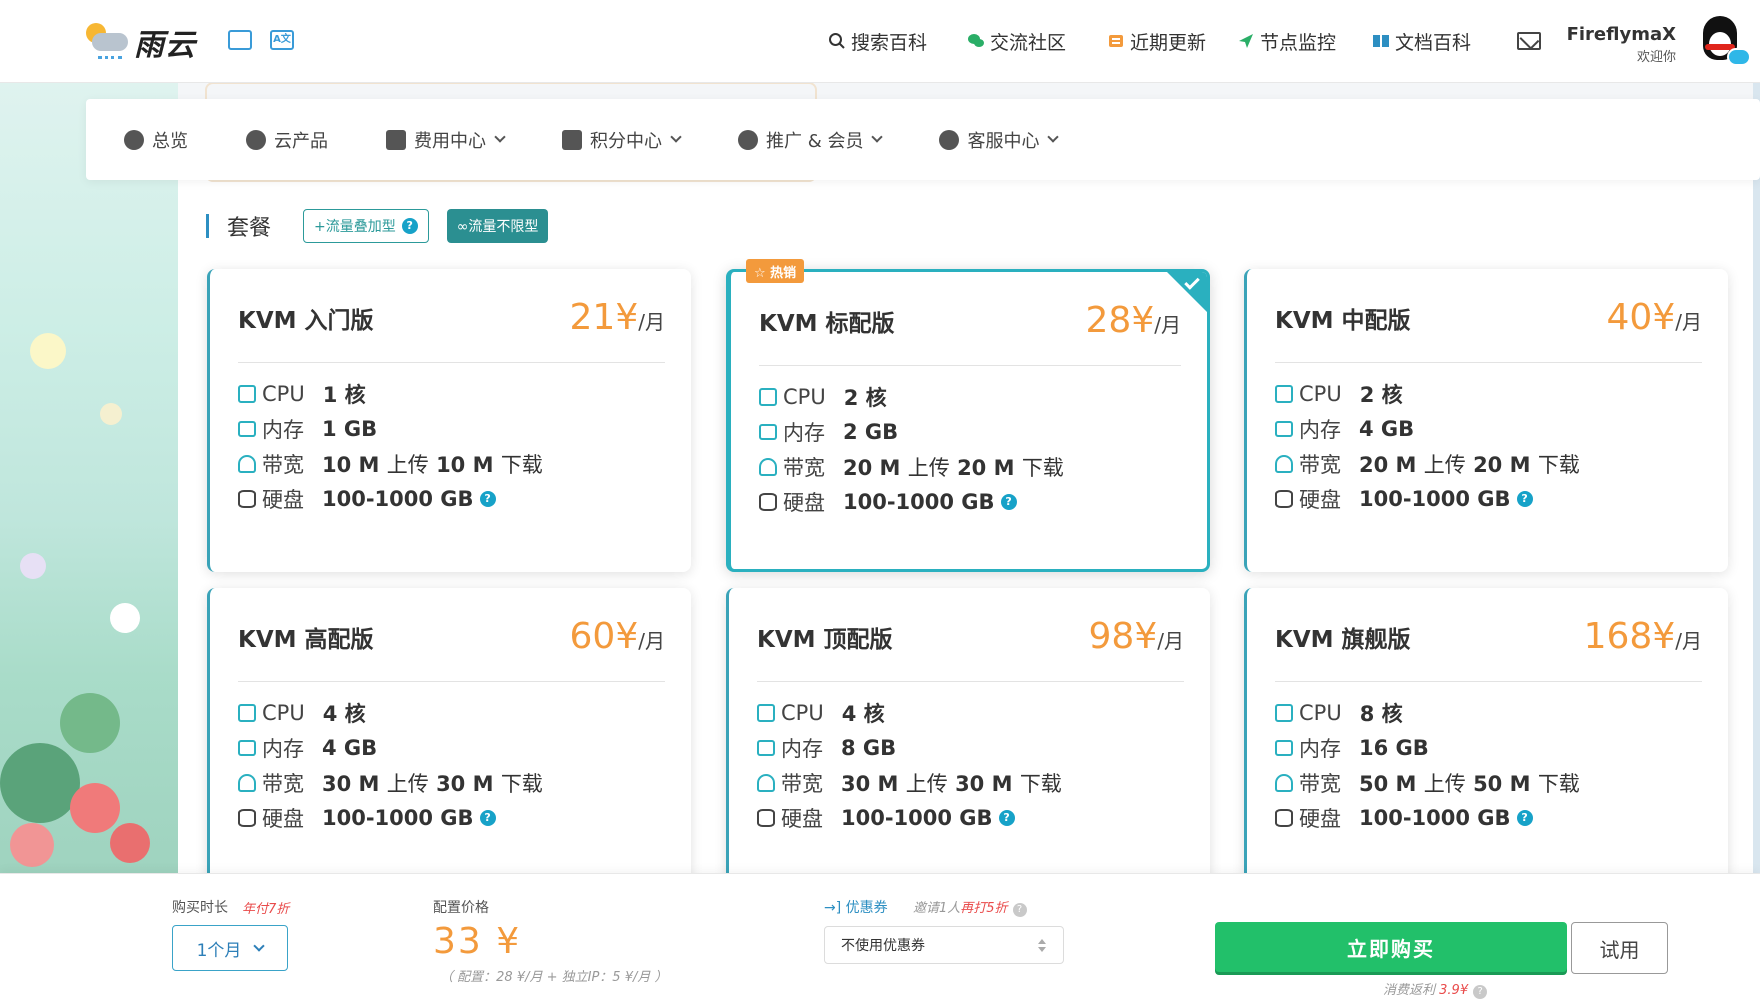 The height and width of the screenshot is (1003, 1760). I want to click on topnav-search: 搜索百科, so click(877, 41).